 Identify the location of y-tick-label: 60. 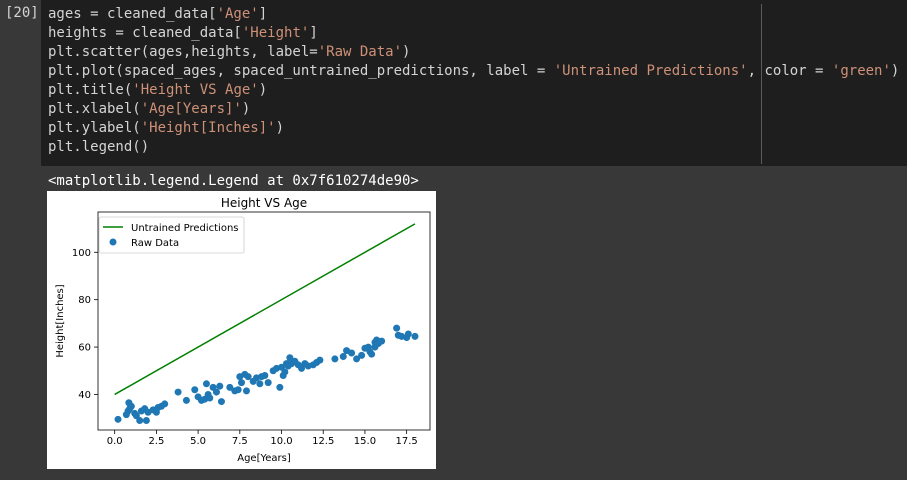
(84, 348).